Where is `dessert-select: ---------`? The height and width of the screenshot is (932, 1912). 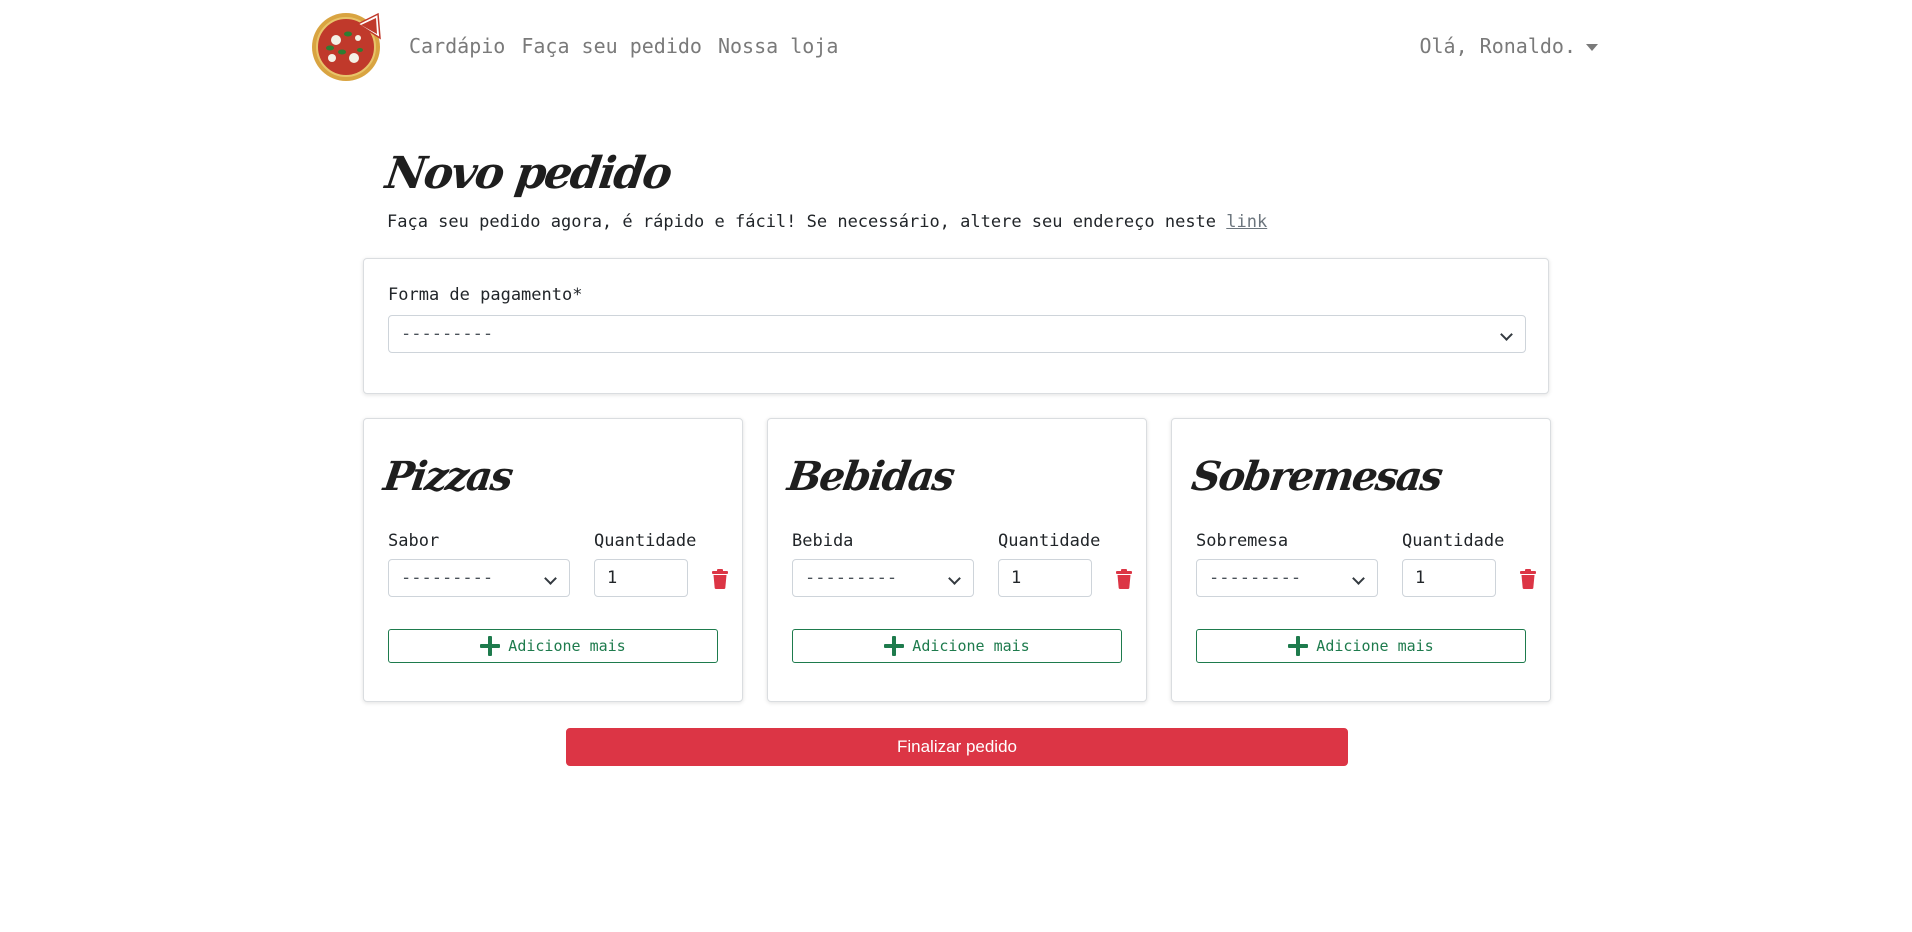 dessert-select: --------- is located at coordinates (1287, 578).